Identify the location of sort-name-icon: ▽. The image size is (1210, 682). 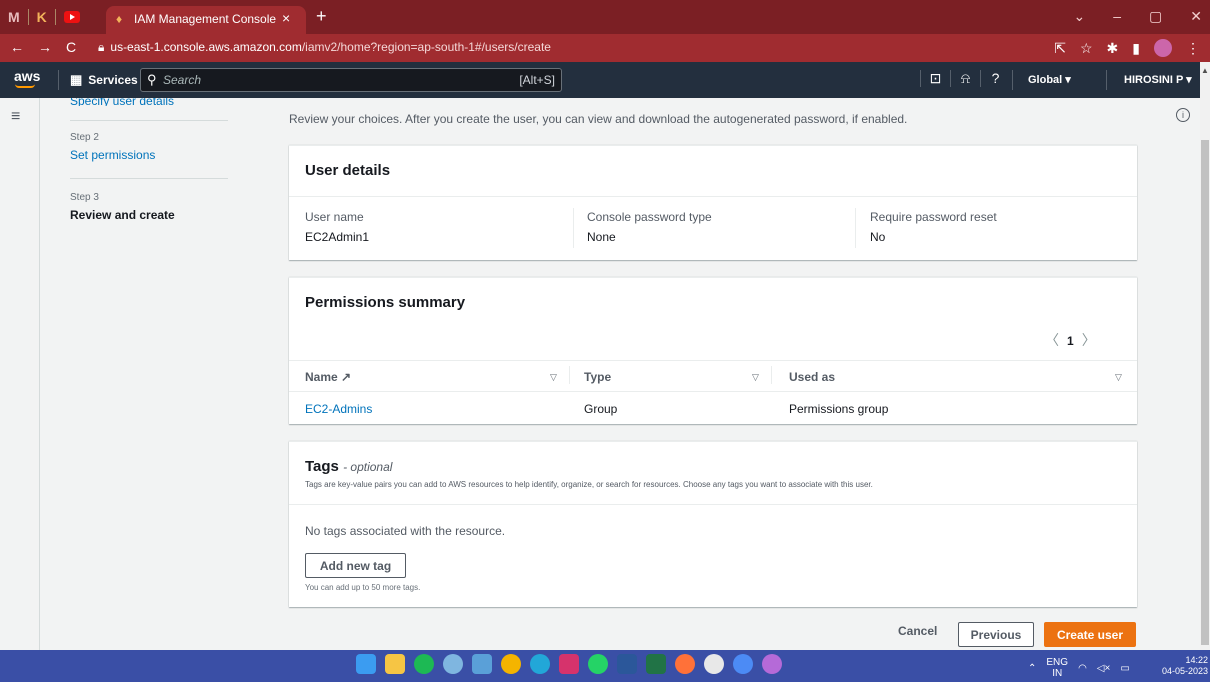
(553, 377).